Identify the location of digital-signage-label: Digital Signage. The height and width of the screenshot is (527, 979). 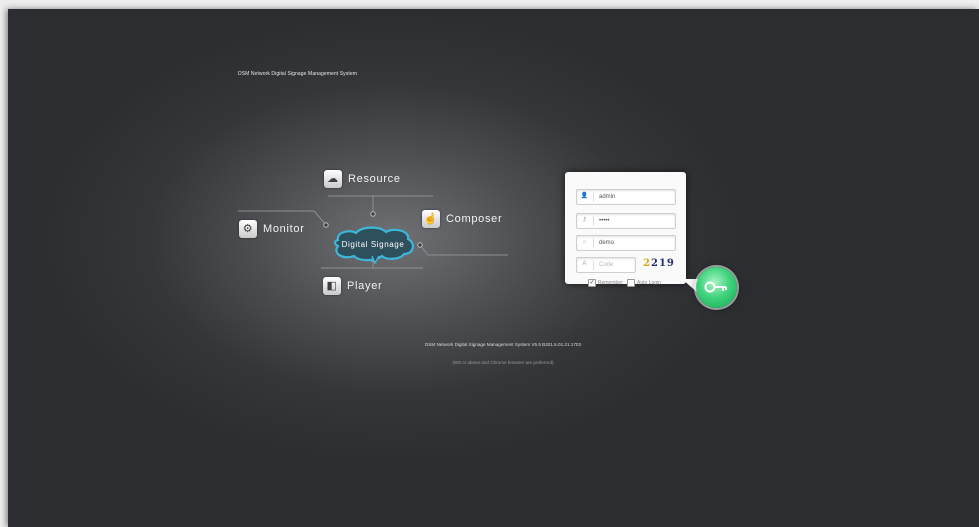
(373, 244).